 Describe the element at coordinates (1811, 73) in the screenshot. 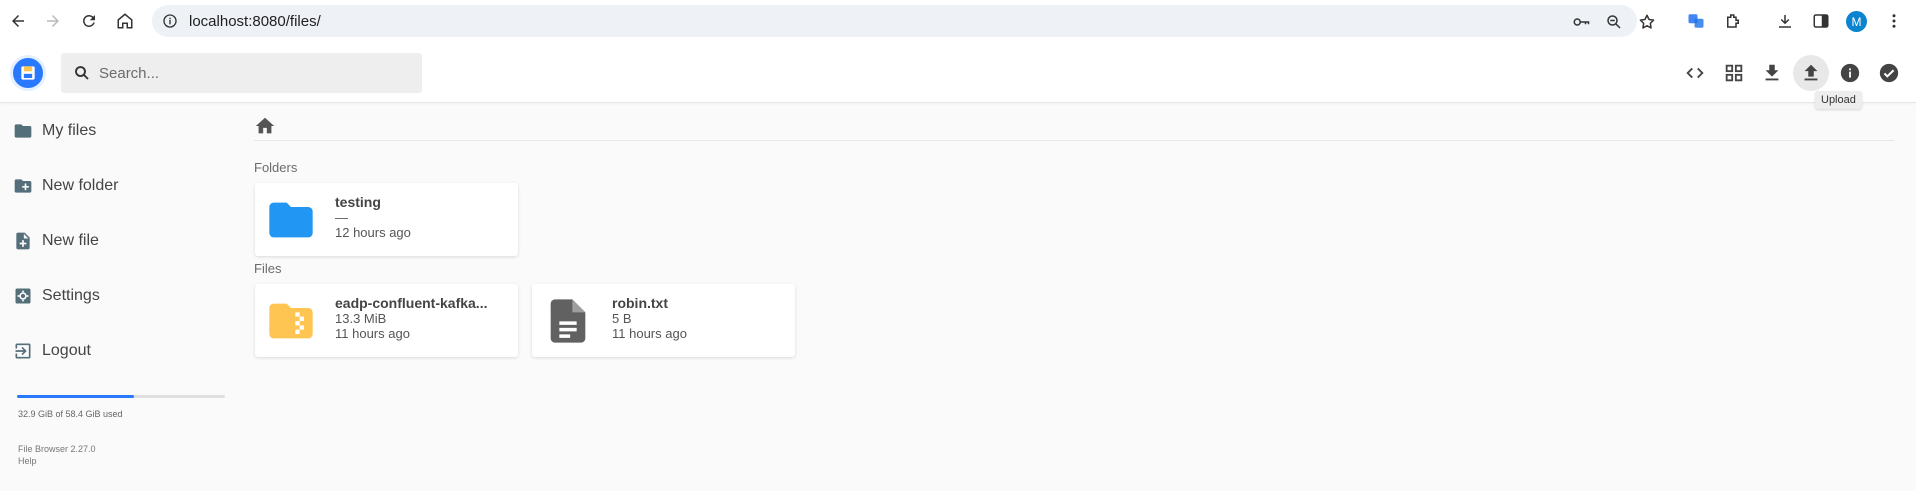

I see `upload-icon` at that location.